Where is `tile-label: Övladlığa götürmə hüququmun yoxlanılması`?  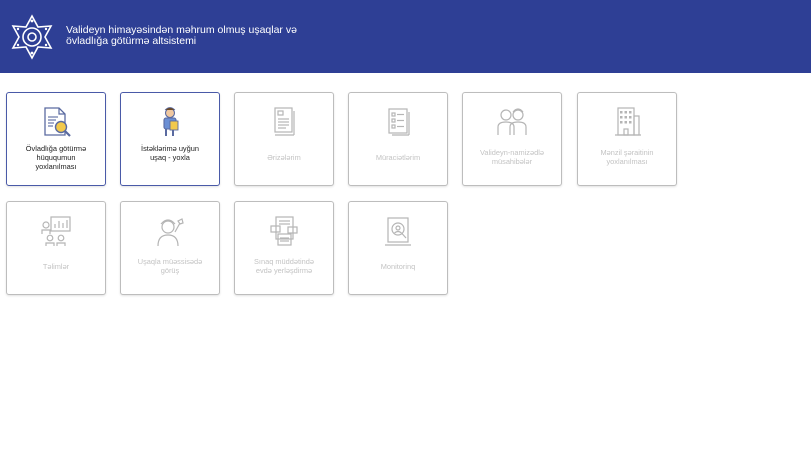
tile-label: Övladlığa götürmə hüququmun yoxlanılması is located at coordinates (56, 157).